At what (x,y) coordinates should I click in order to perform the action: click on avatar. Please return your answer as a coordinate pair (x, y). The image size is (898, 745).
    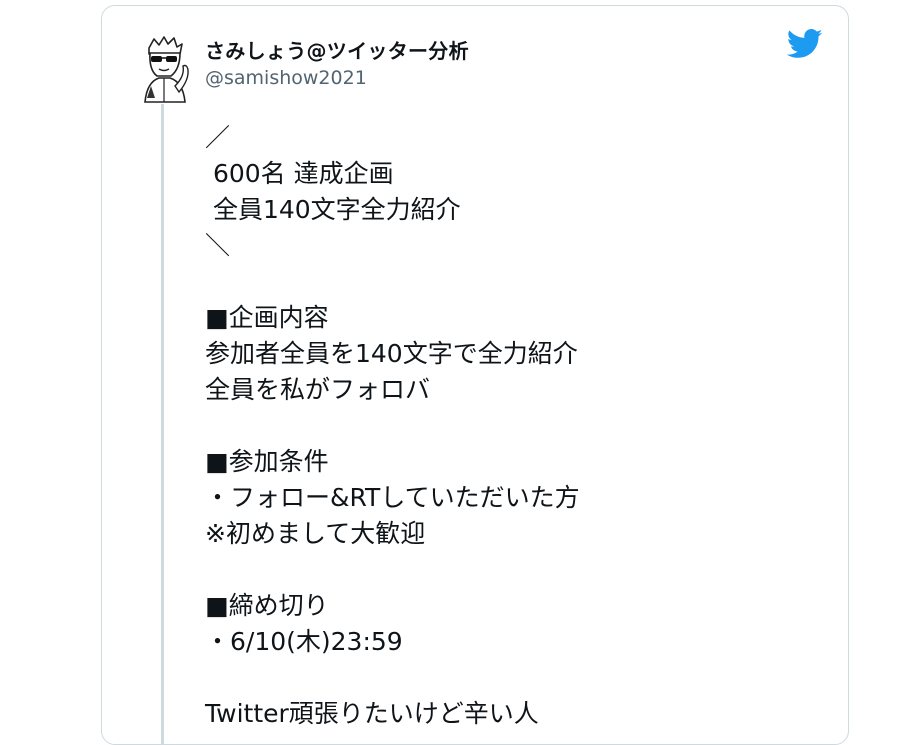
    Looking at the image, I should click on (164, 70).